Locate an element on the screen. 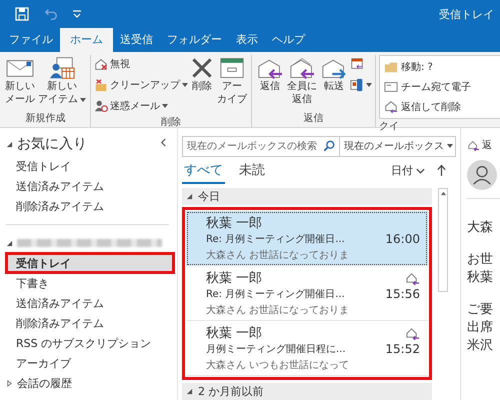 The width and height of the screenshot is (500, 400). message-time: 16:00 is located at coordinates (402, 239).